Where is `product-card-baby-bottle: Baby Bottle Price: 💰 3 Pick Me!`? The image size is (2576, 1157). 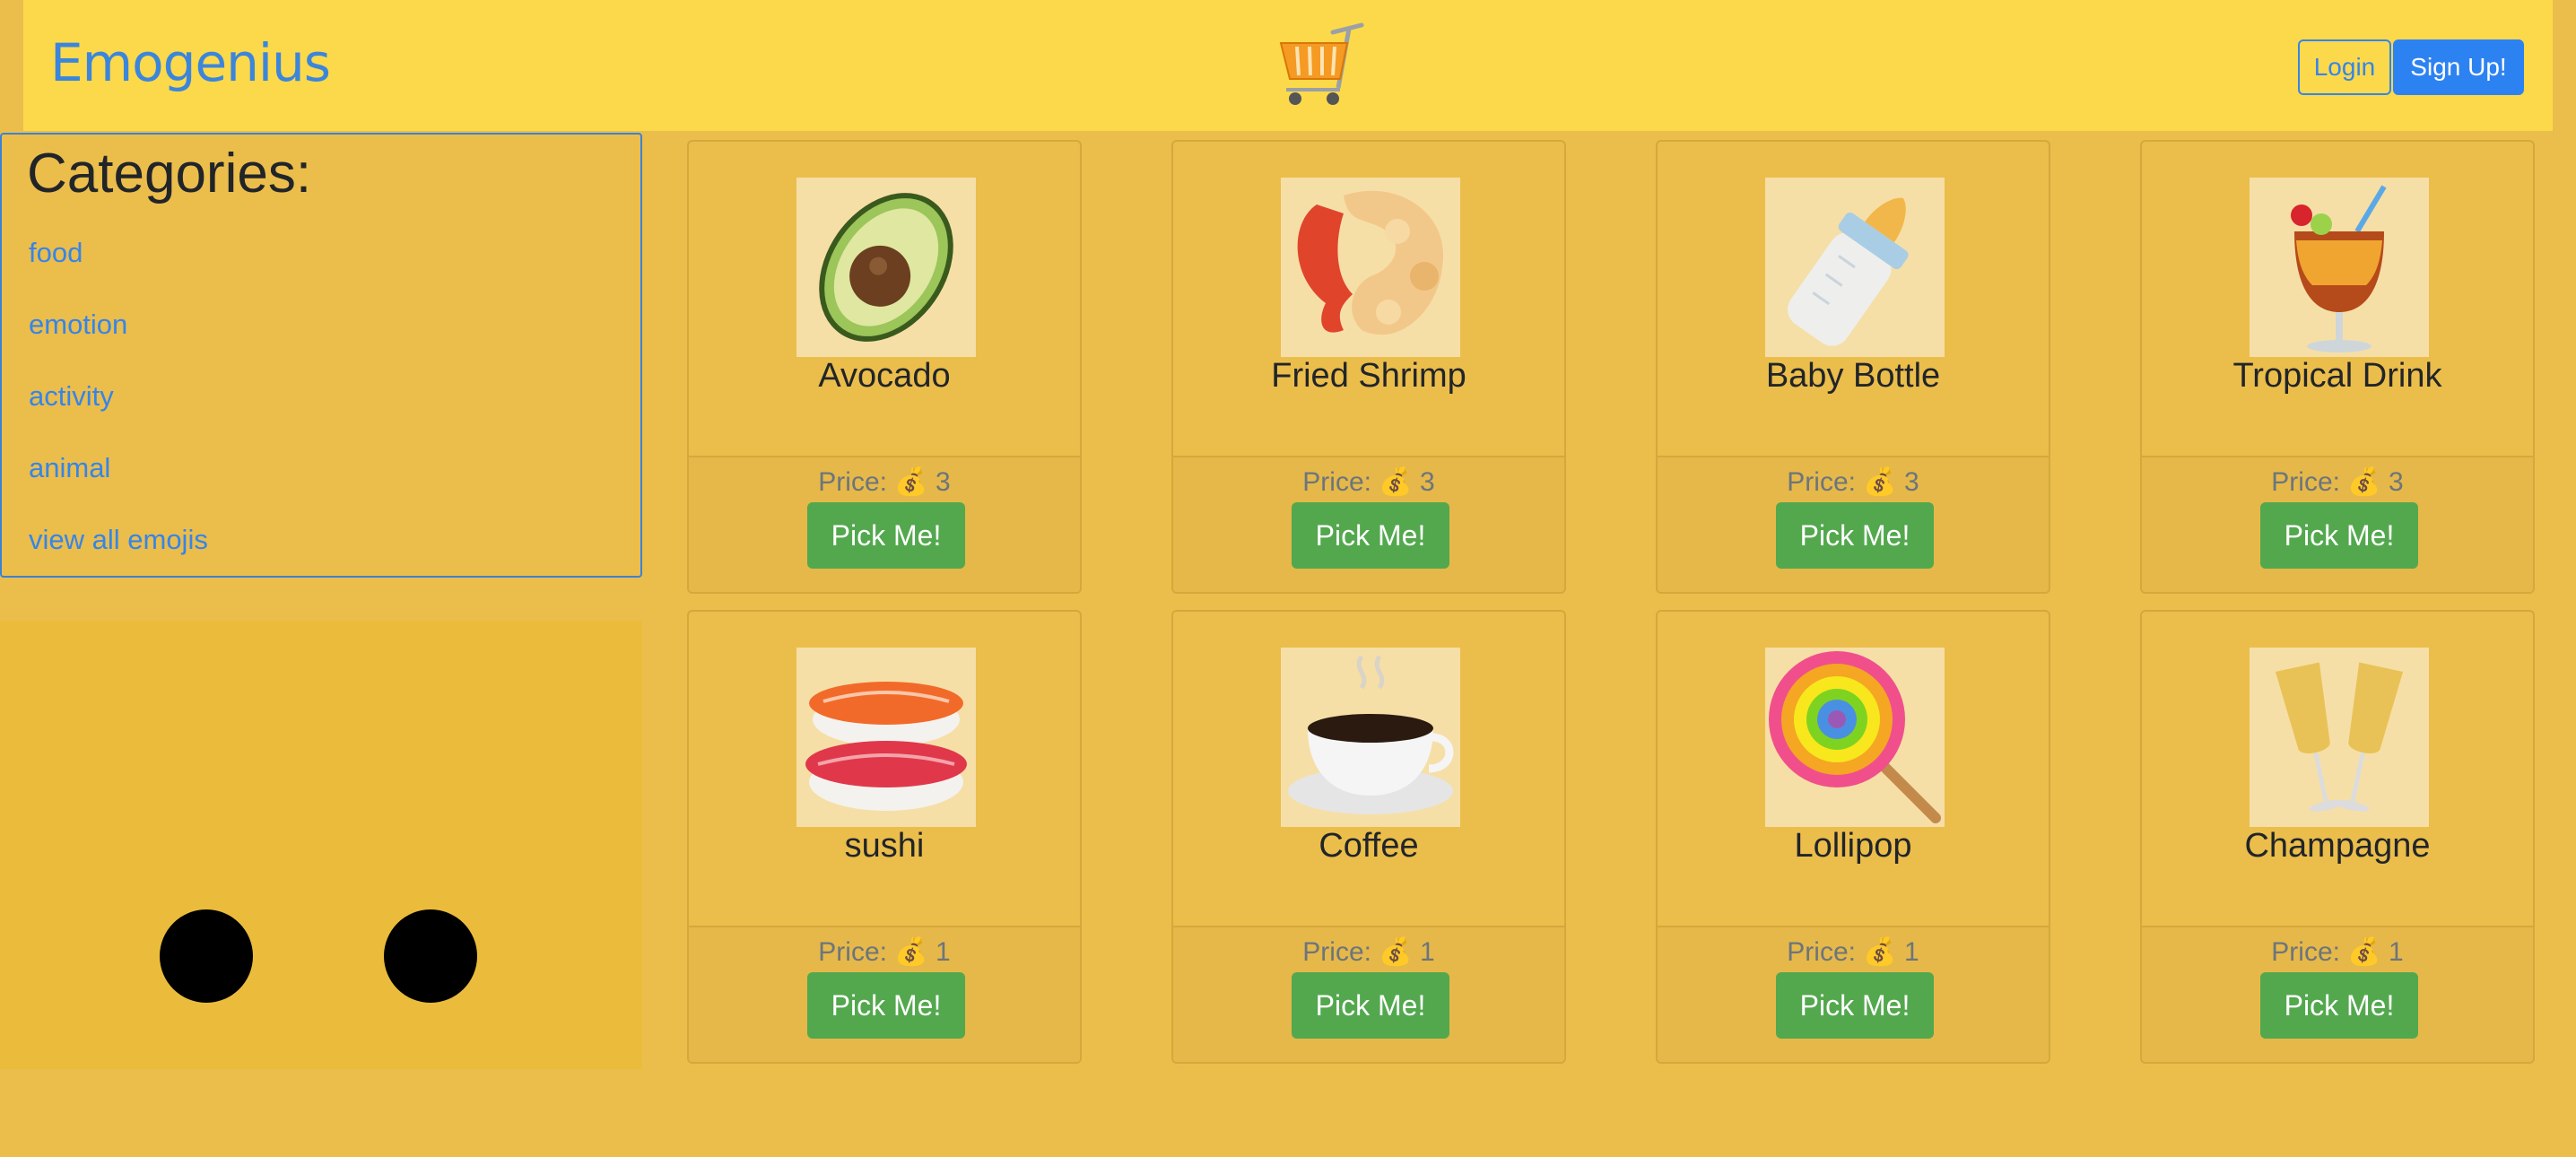
product-card-baby-bottle: Baby Bottle Price: 💰 3 Pick Me! is located at coordinates (1853, 367).